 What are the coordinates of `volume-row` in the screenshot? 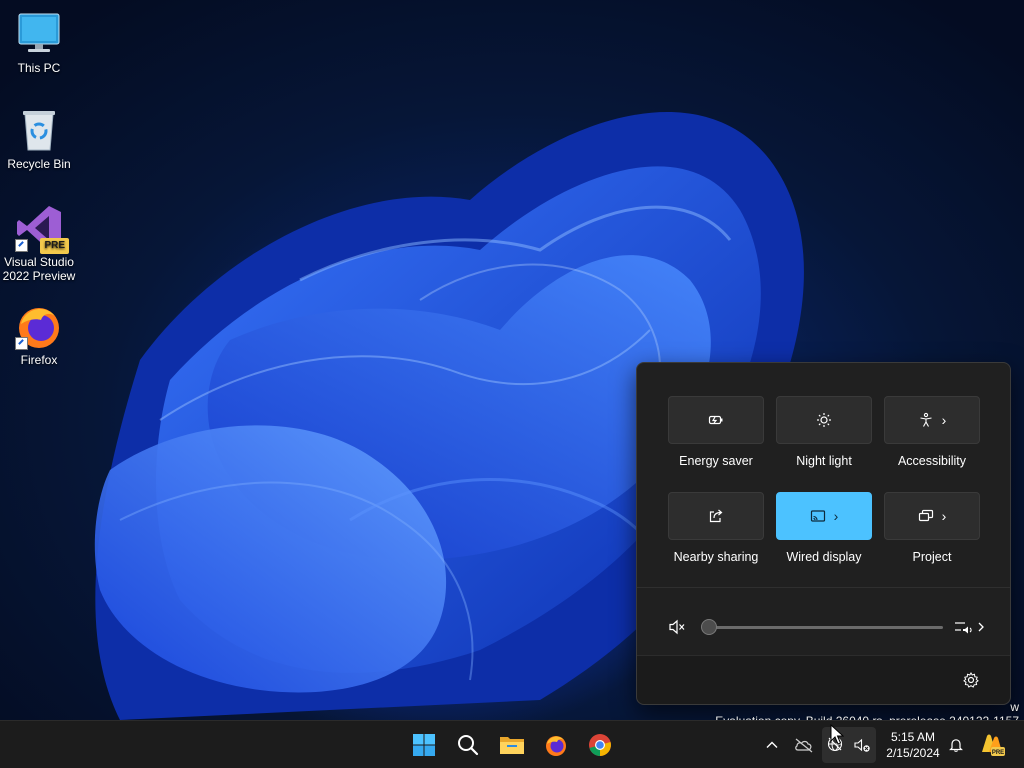 It's located at (827, 627).